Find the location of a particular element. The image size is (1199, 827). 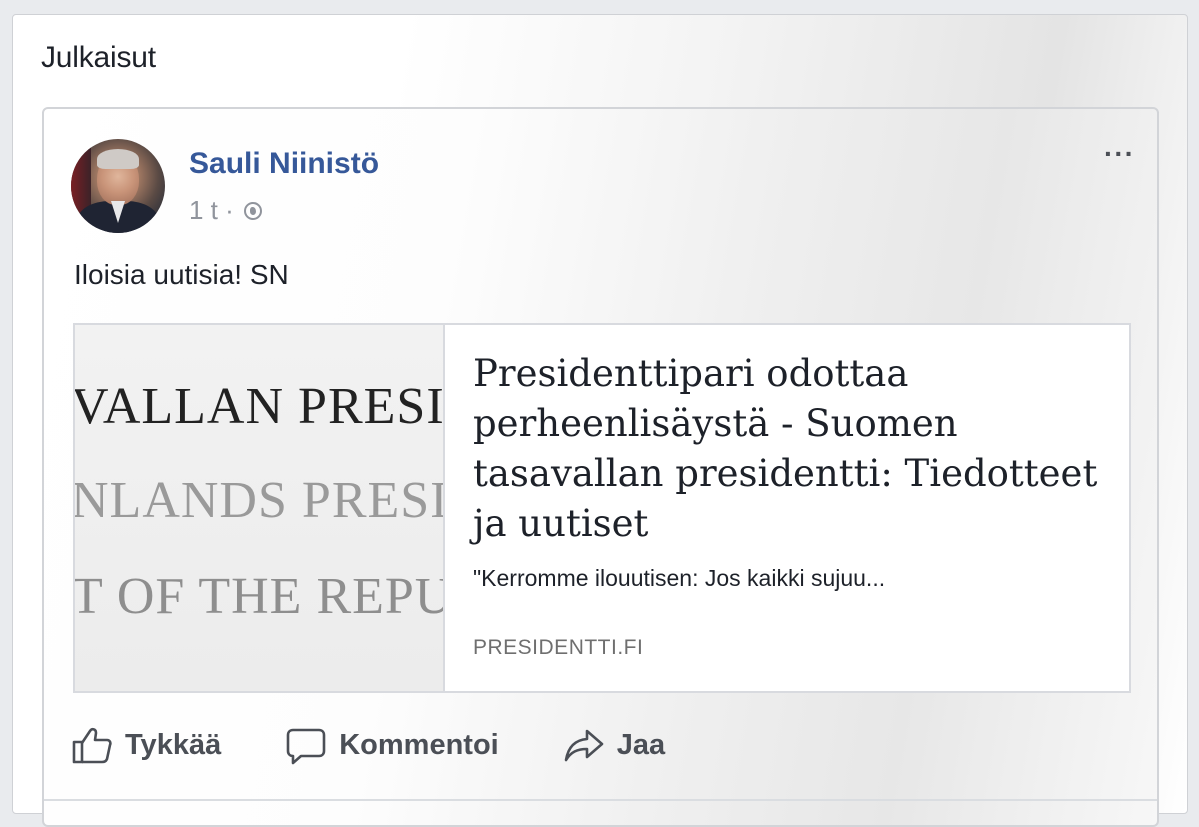

comment-button: Kommentoi is located at coordinates (392, 745).